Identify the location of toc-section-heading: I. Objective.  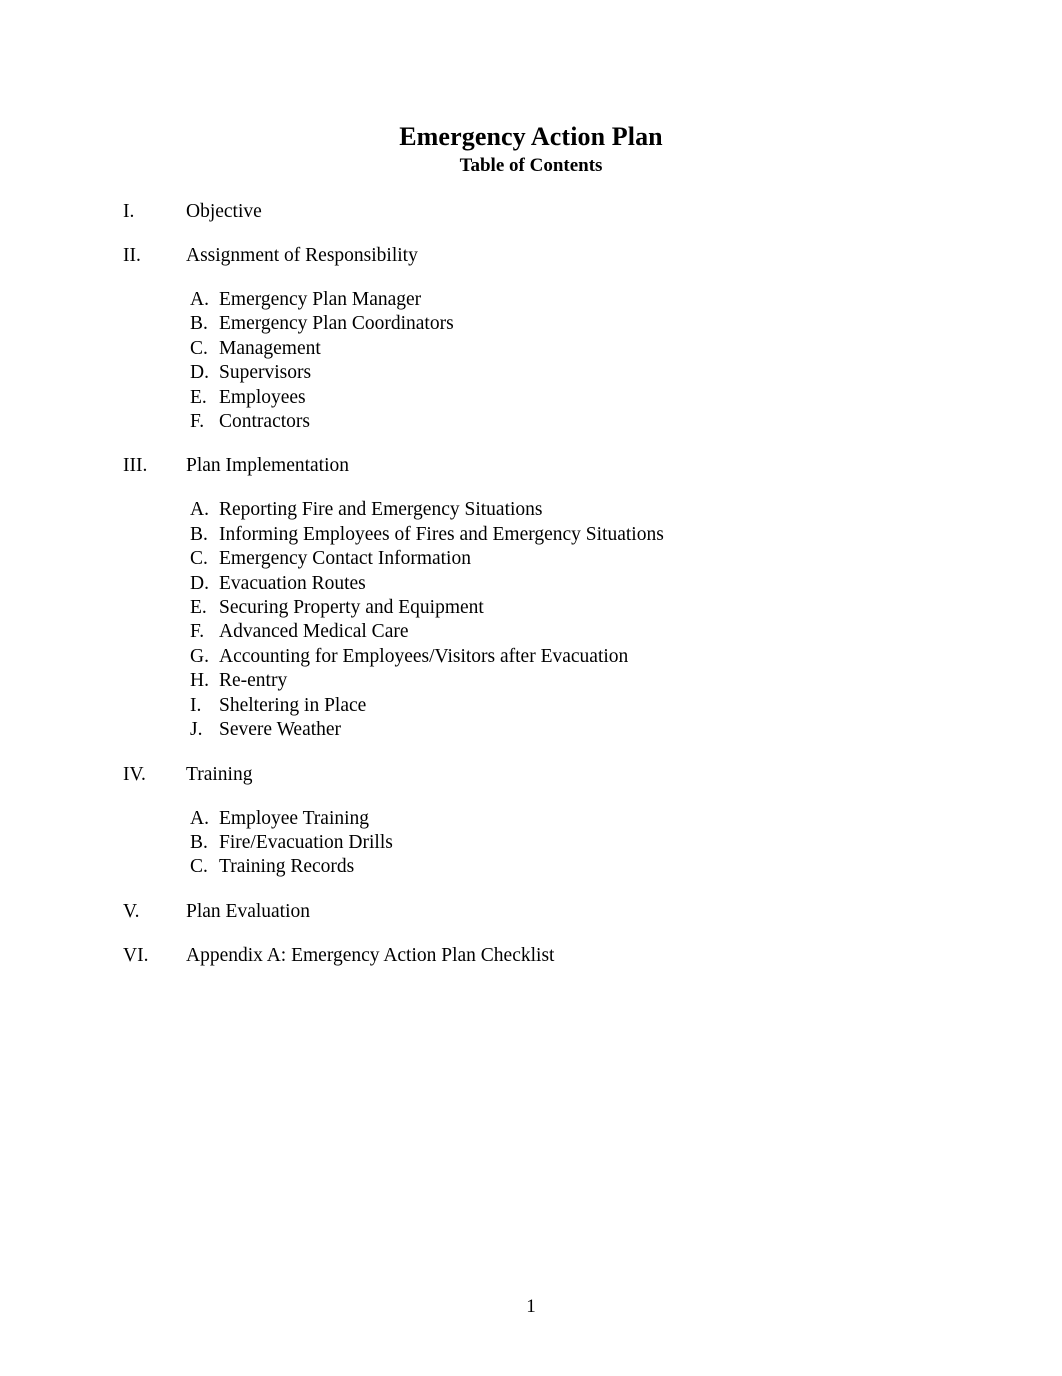
(533, 212).